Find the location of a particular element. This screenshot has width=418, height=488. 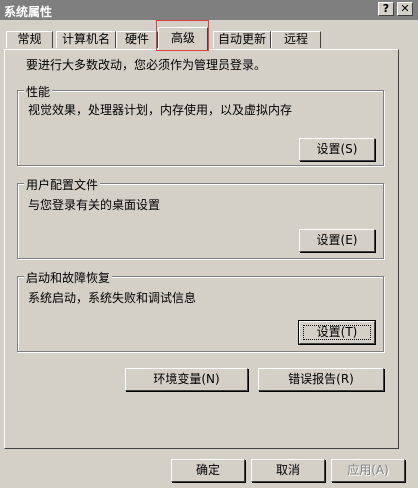

user-profiles-desc: 与您登录有关的桌面设置 is located at coordinates (94, 205).